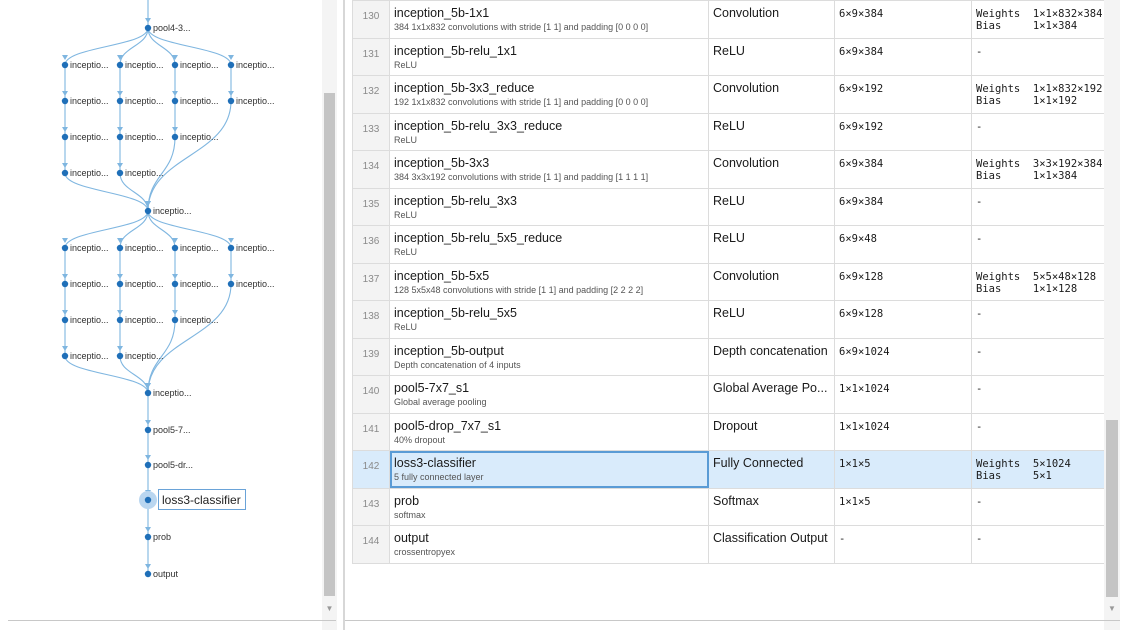  What do you see at coordinates (65, 248) in the screenshot?
I see `graph-node-e1` at bounding box center [65, 248].